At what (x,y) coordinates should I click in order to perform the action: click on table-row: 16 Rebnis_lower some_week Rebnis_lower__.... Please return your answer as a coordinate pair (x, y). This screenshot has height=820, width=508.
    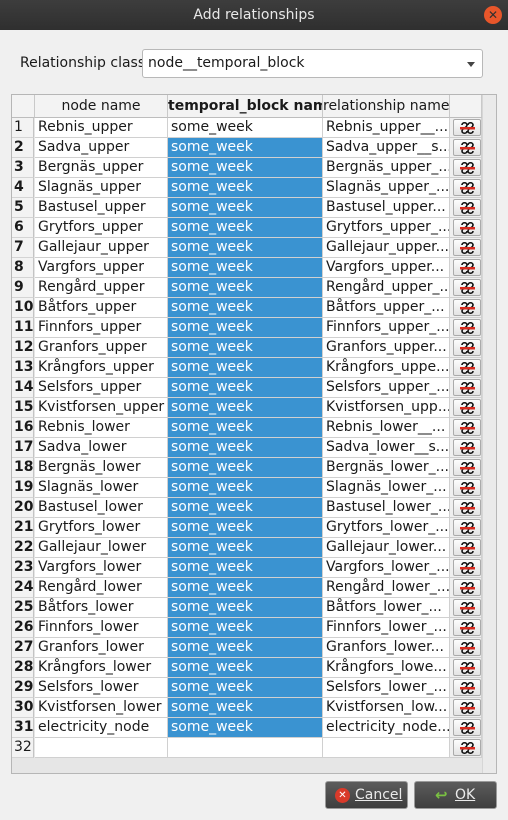
    Looking at the image, I should click on (247, 428).